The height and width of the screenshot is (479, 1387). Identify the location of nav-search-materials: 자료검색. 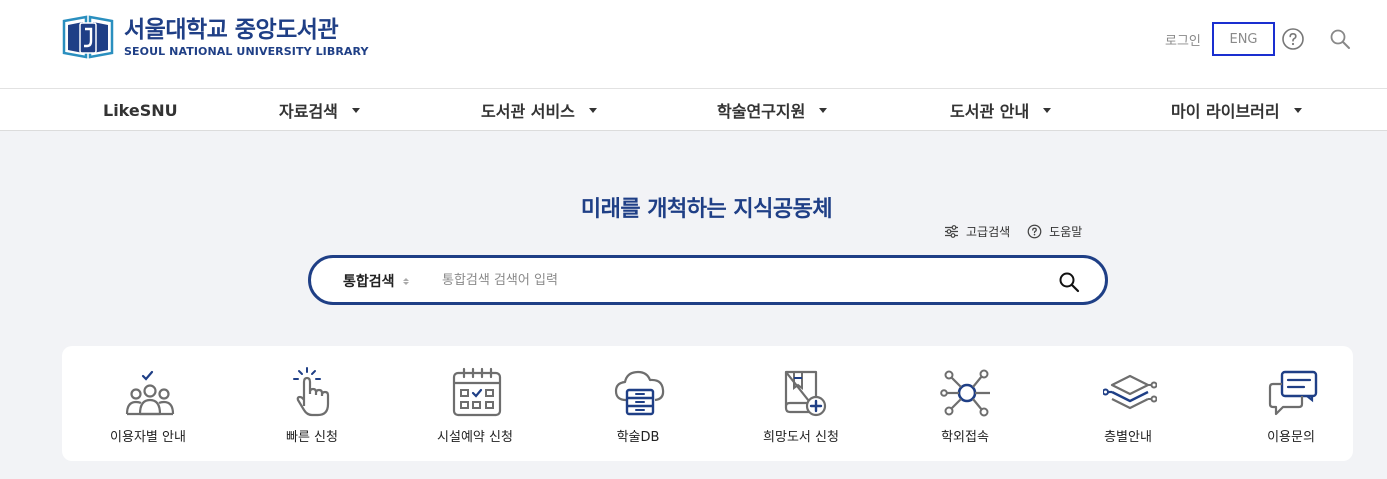
(319, 110).